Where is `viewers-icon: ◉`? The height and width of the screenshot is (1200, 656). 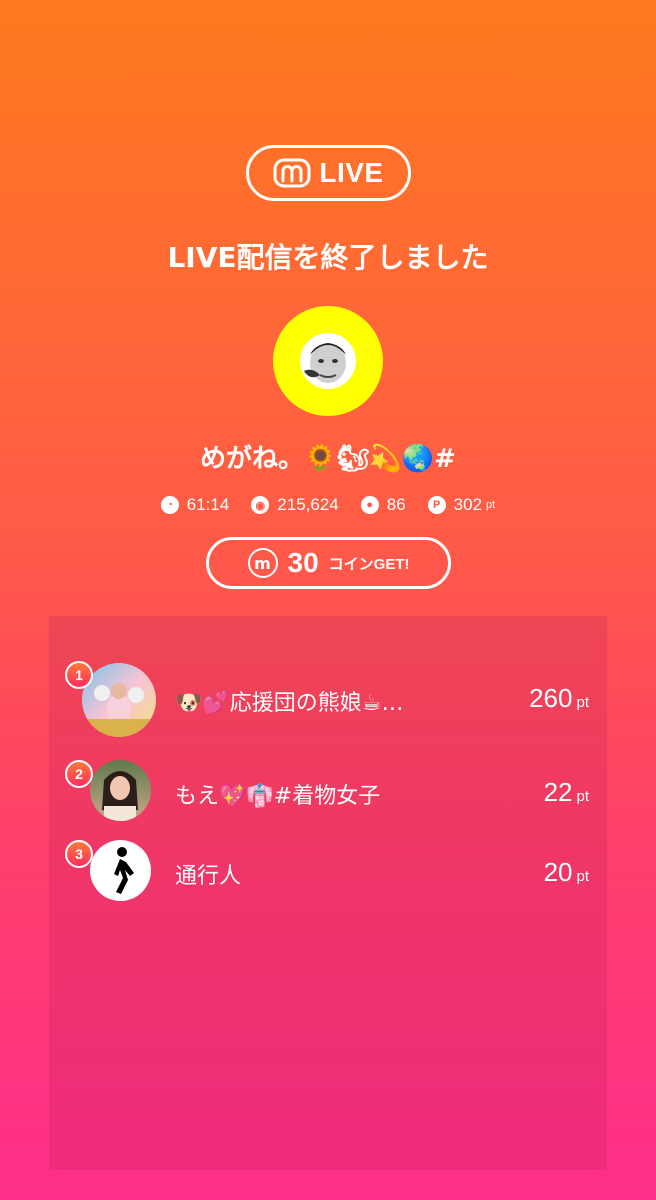 viewers-icon: ◉ is located at coordinates (260, 505).